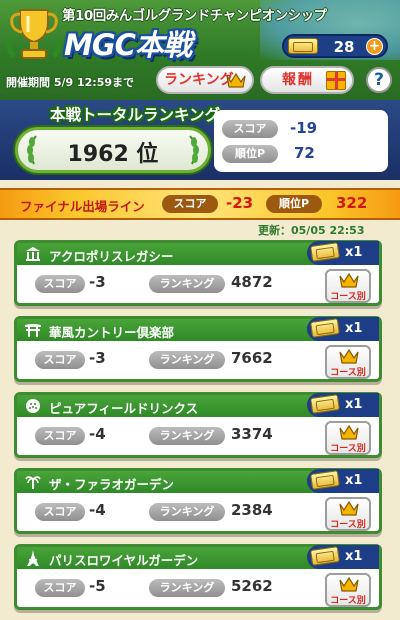  Describe the element at coordinates (194, 150) in the screenshot. I see `laurel-right-icon` at that location.